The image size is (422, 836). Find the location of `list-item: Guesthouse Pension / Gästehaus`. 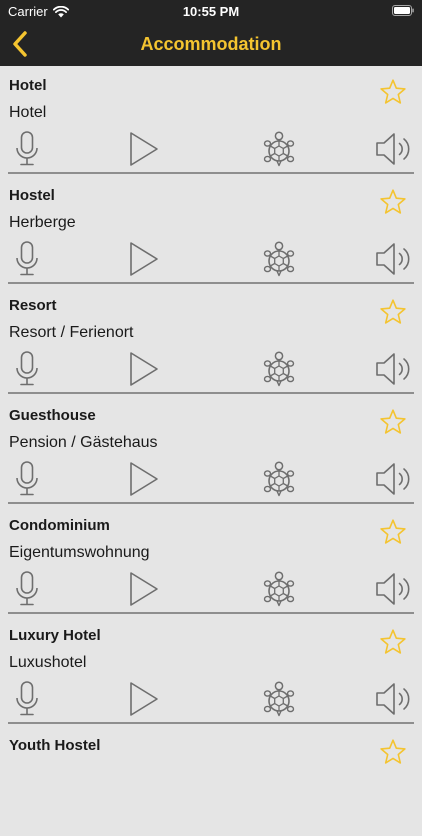

list-item: Guesthouse Pension / Gästehaus is located at coordinates (211, 451).